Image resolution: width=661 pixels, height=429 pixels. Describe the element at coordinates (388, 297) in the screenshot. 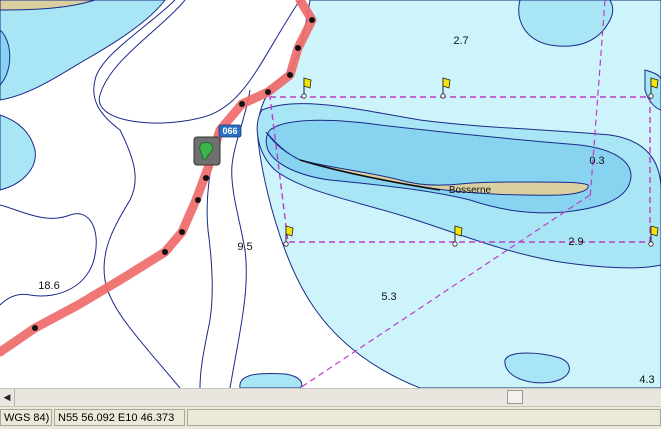

I see `depth-sounding: 5.3` at that location.